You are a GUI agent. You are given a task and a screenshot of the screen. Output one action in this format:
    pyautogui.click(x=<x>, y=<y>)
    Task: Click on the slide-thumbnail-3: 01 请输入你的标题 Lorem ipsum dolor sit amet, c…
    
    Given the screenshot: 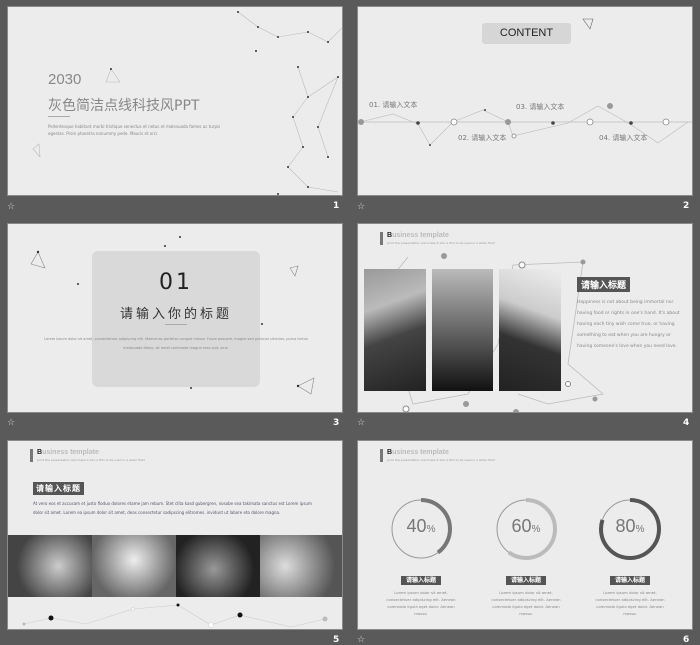 What is the action you would take?
    pyautogui.click(x=175, y=318)
    